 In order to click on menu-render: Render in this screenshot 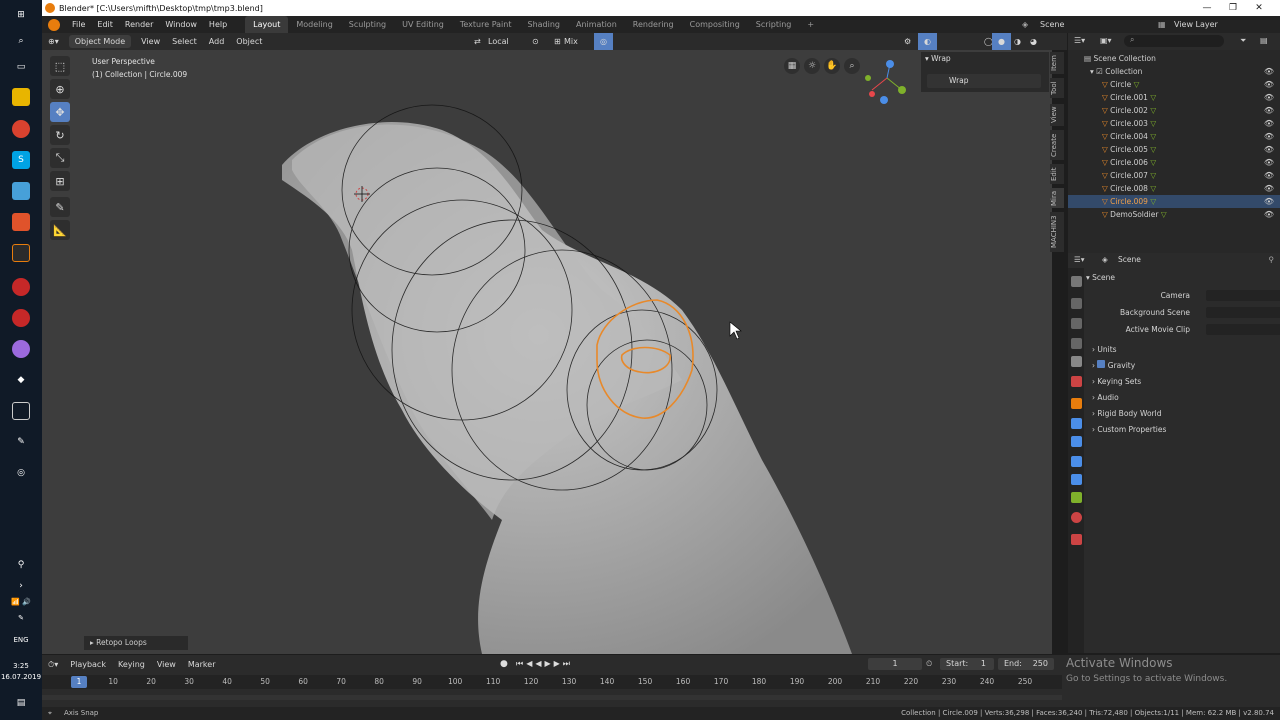, I will do `click(139, 24)`.